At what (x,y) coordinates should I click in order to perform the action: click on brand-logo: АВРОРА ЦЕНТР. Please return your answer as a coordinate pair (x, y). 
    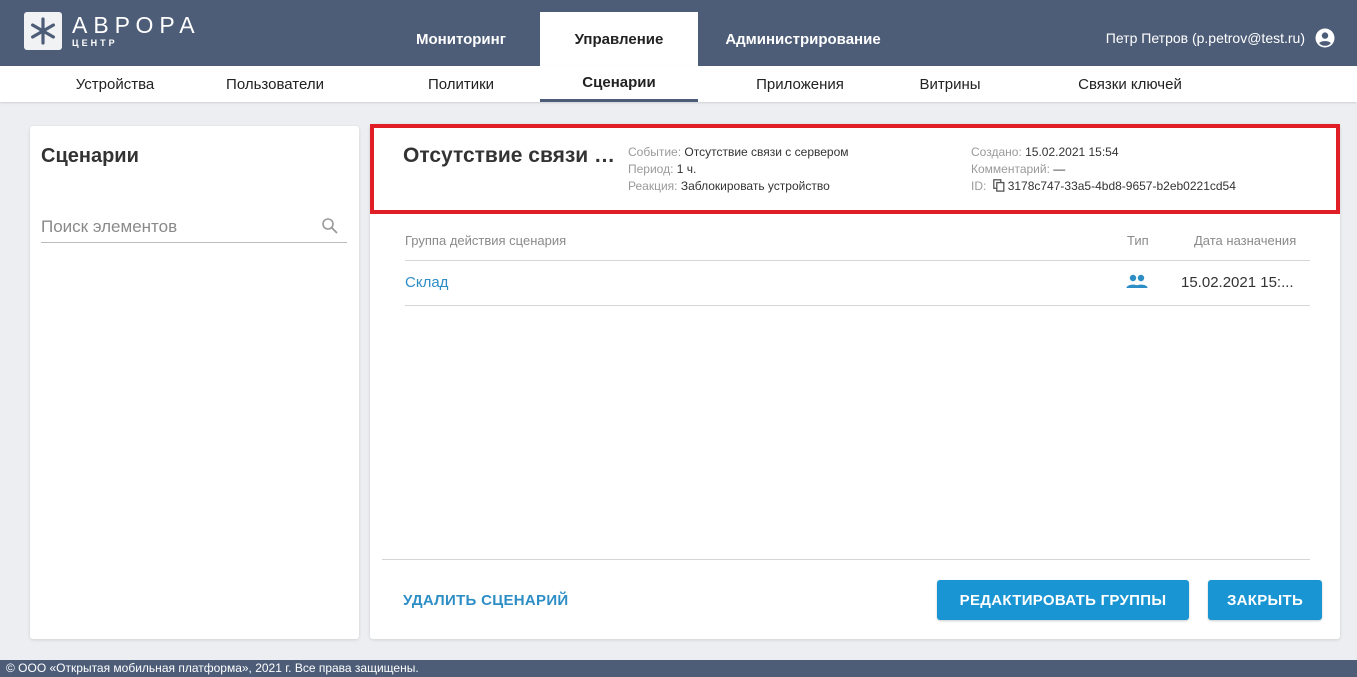
    Looking at the image, I should click on (112, 31).